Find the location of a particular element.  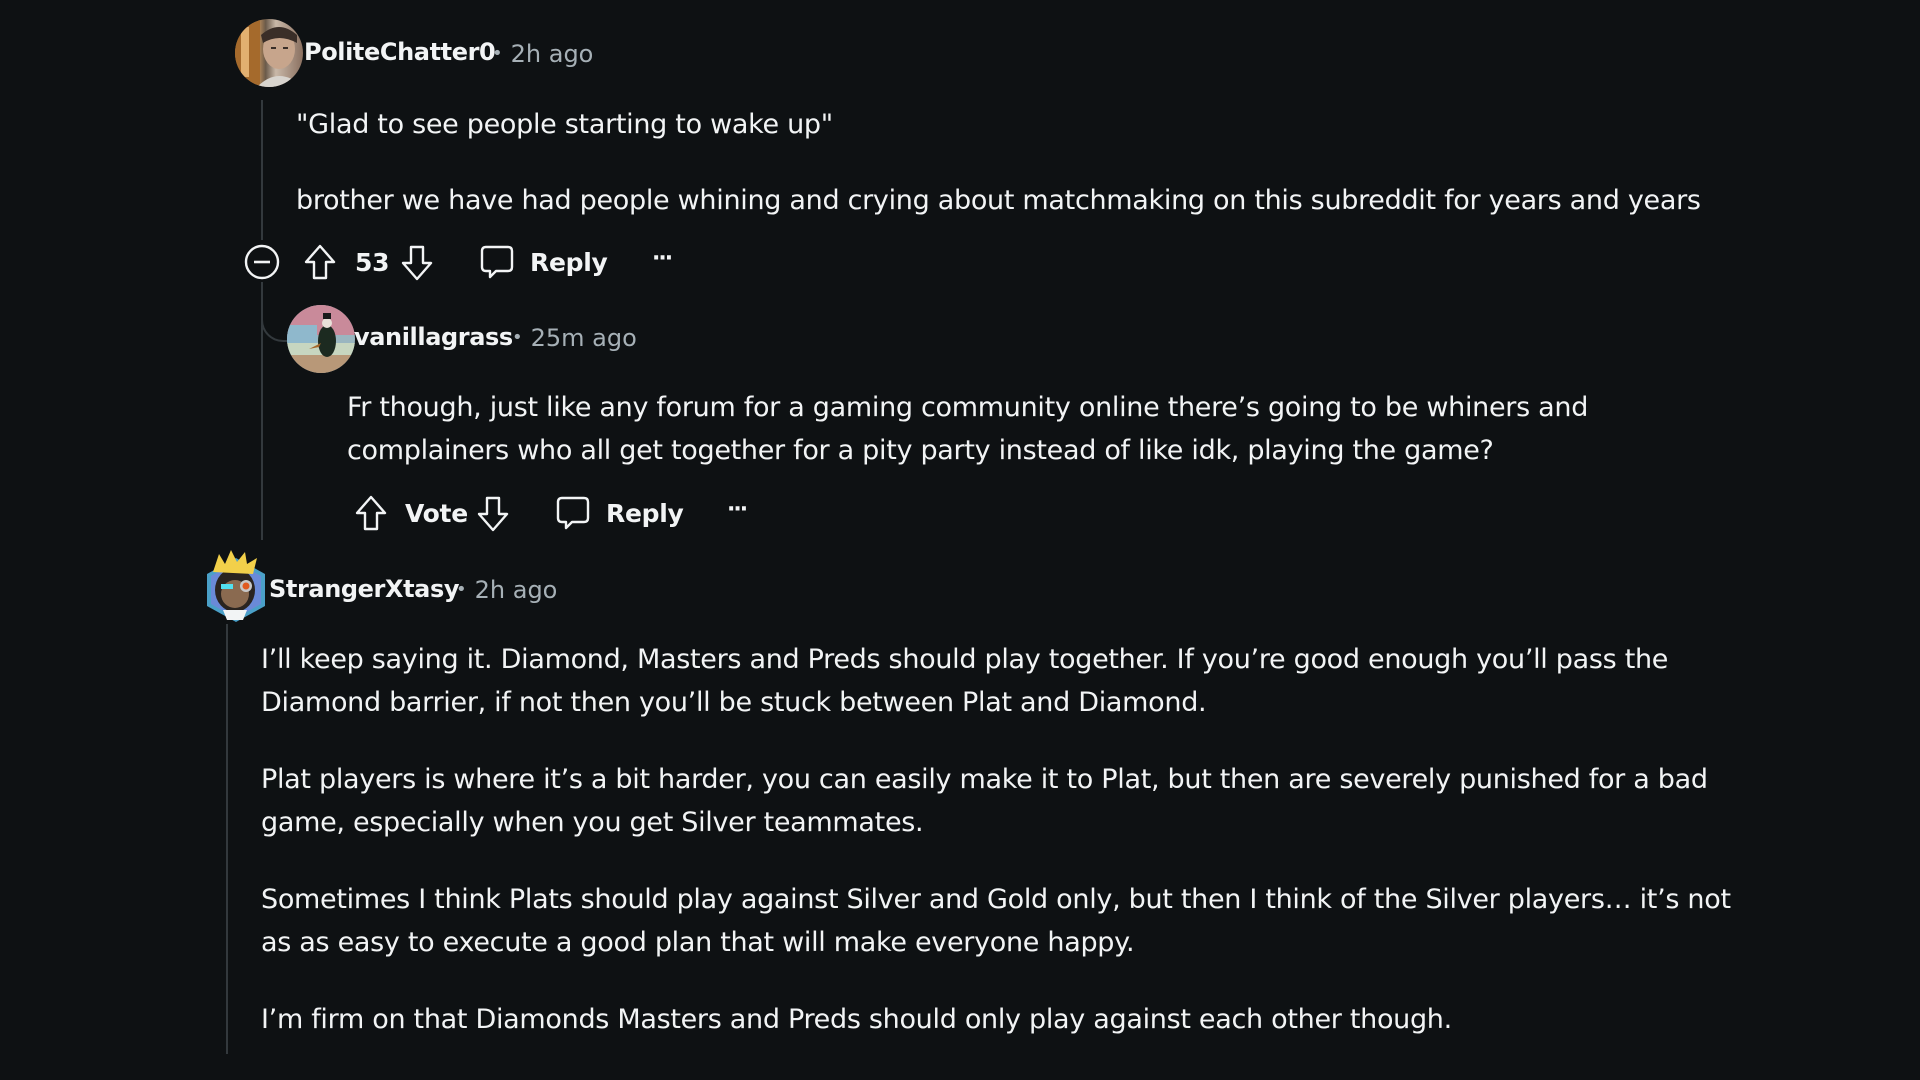

comment-author: vanillagrass is located at coordinates (433, 337).